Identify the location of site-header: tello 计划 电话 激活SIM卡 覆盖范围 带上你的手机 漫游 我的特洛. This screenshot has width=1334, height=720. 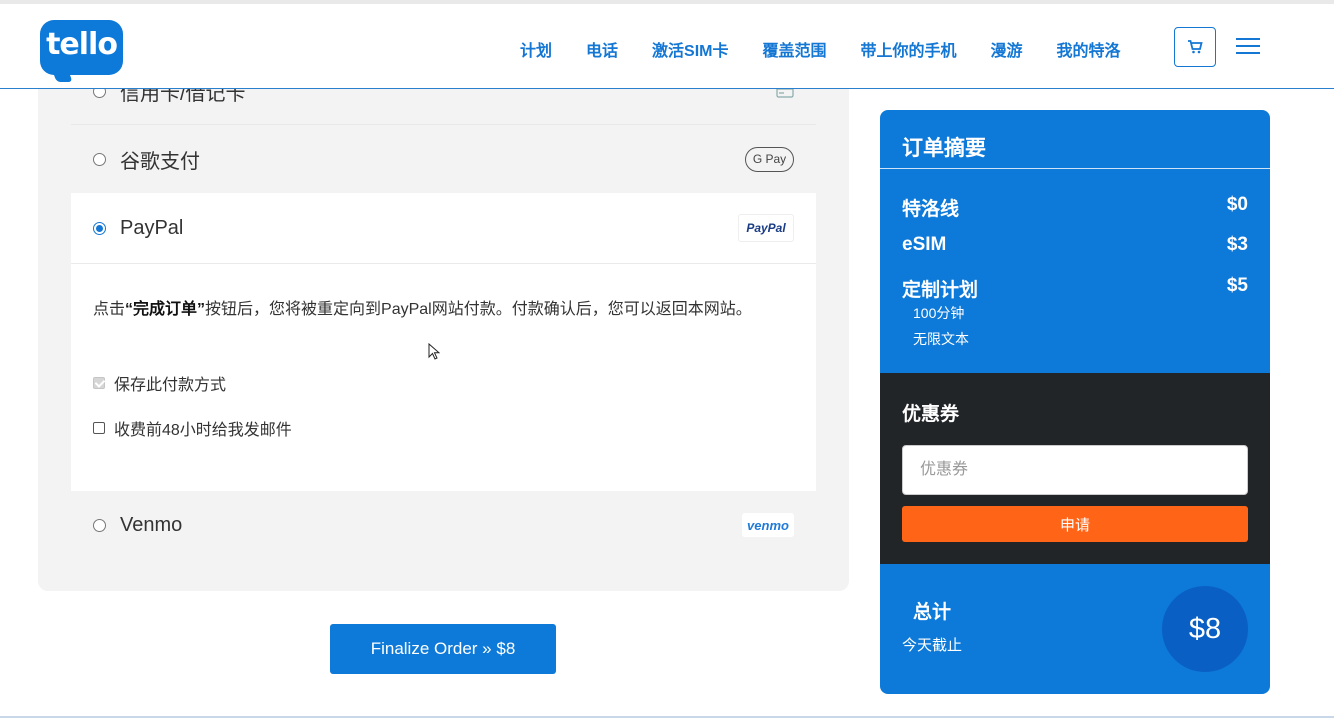
(667, 46).